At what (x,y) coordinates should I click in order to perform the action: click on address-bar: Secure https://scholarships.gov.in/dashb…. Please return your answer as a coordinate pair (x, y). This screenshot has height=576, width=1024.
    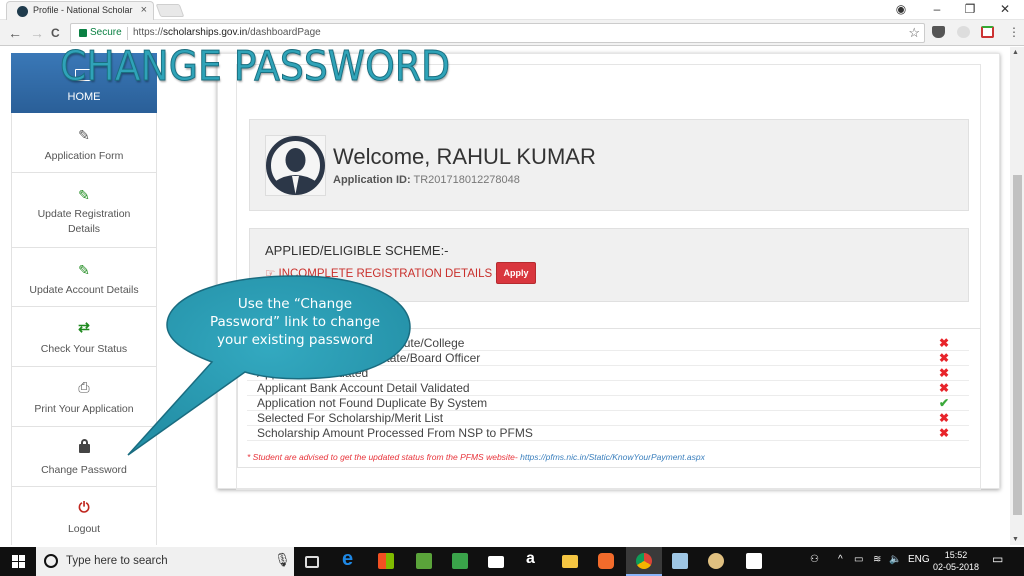
    Looking at the image, I should click on (497, 33).